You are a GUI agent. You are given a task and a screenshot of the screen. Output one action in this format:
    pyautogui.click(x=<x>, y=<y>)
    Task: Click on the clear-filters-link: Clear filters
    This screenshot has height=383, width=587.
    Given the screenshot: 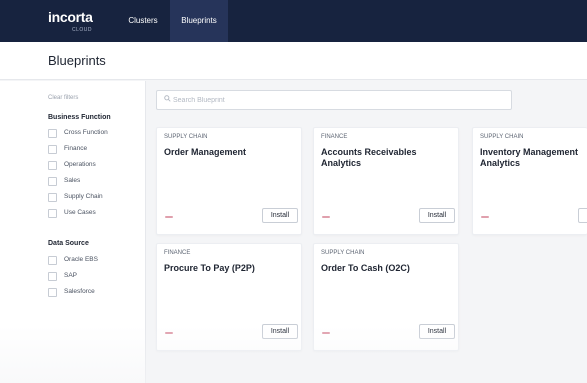 What is the action you would take?
    pyautogui.click(x=63, y=98)
    